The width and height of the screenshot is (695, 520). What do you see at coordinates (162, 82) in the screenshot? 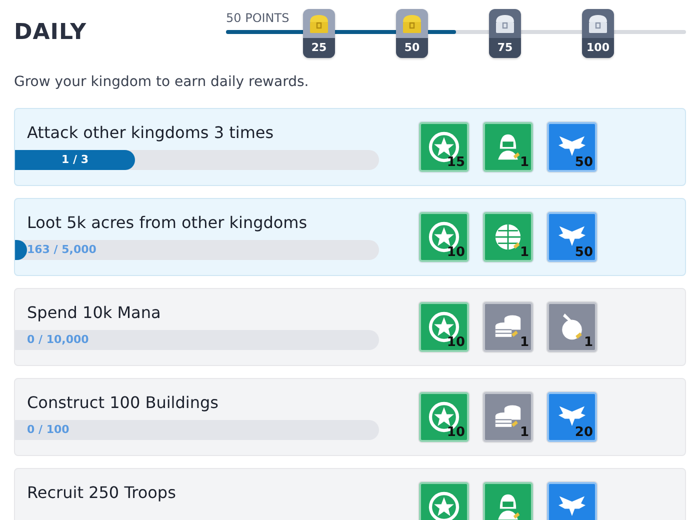
I see `description: Grow your kingdom to earn daily rewards.` at bounding box center [162, 82].